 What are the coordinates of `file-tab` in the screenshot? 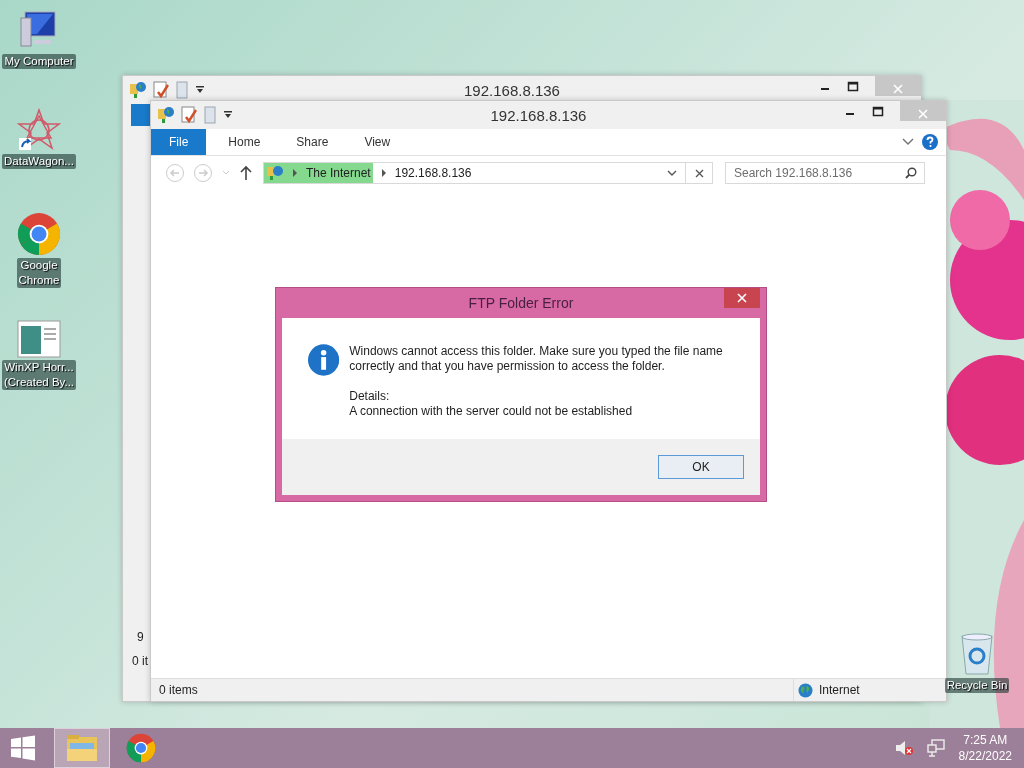 It's located at (141, 115).